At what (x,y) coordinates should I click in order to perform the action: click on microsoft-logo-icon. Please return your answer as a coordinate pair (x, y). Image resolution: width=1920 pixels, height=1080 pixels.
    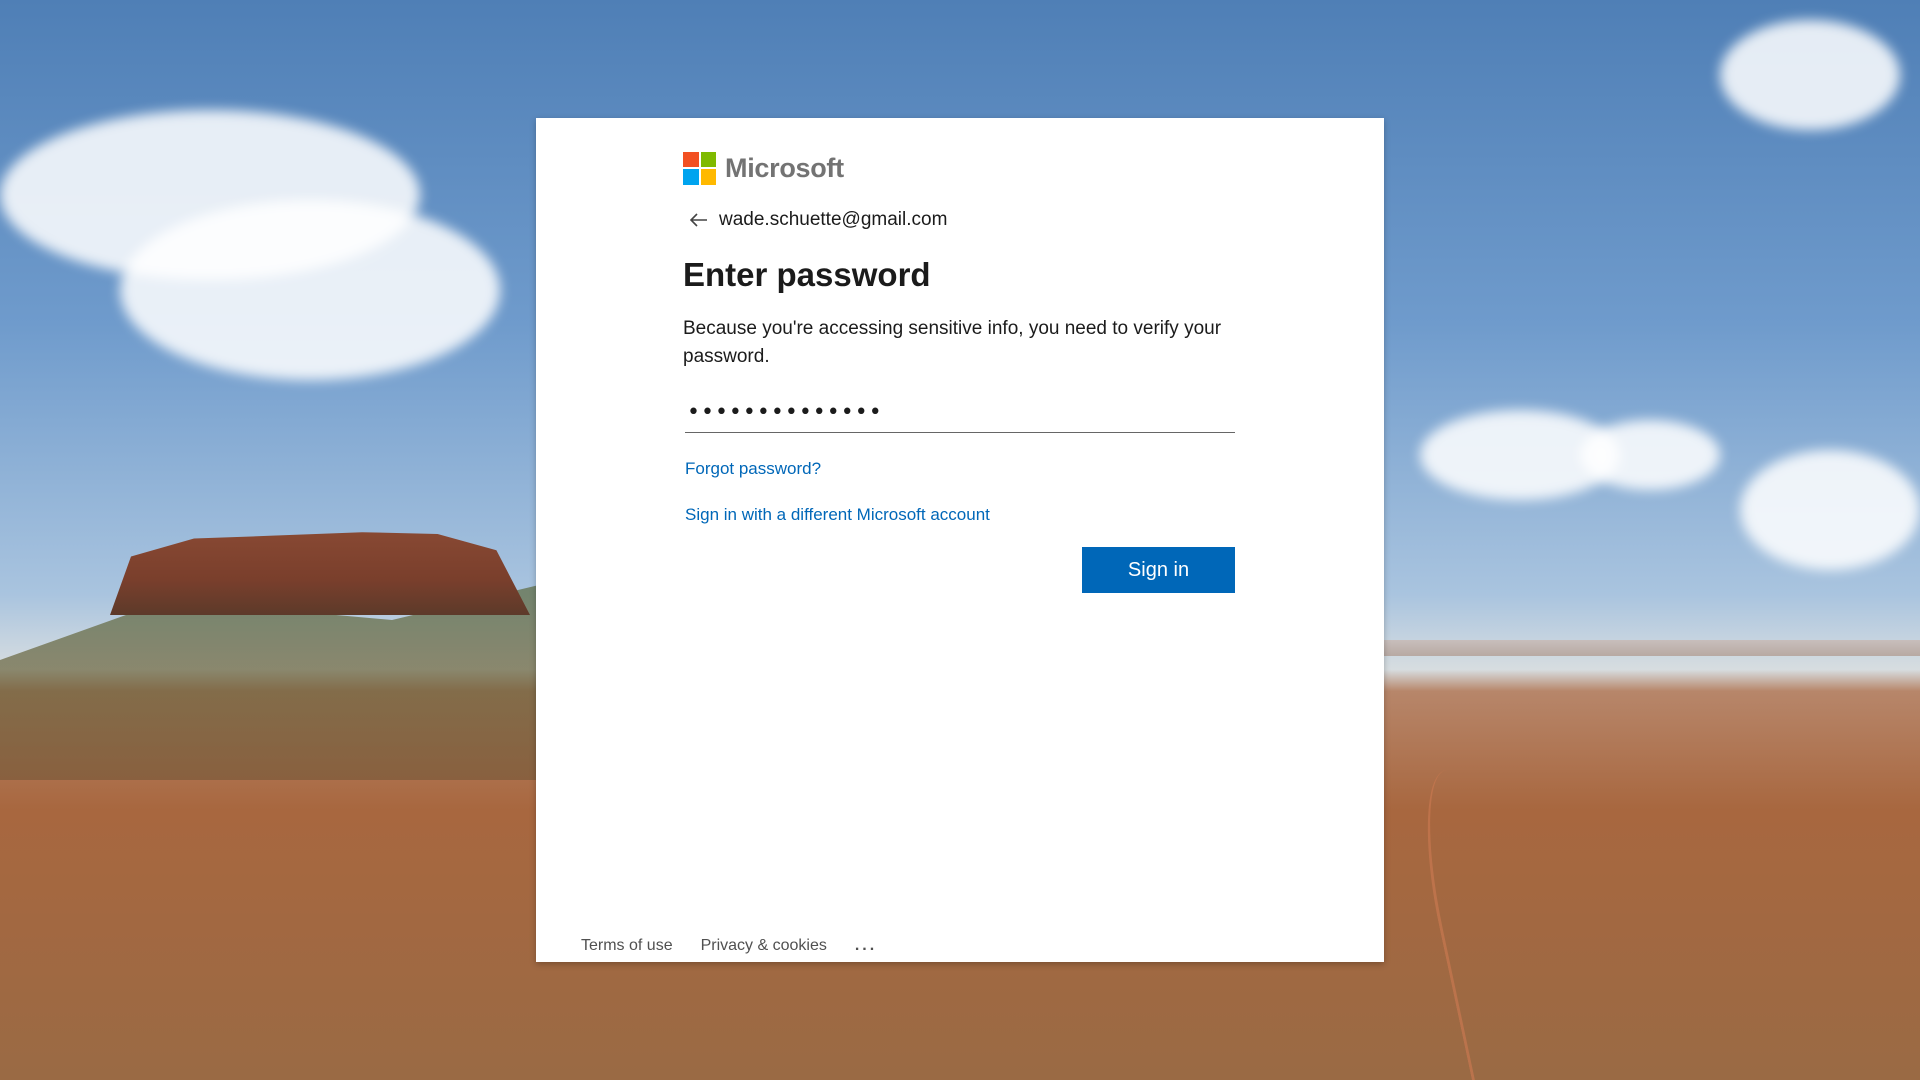
    Looking at the image, I should click on (699, 168).